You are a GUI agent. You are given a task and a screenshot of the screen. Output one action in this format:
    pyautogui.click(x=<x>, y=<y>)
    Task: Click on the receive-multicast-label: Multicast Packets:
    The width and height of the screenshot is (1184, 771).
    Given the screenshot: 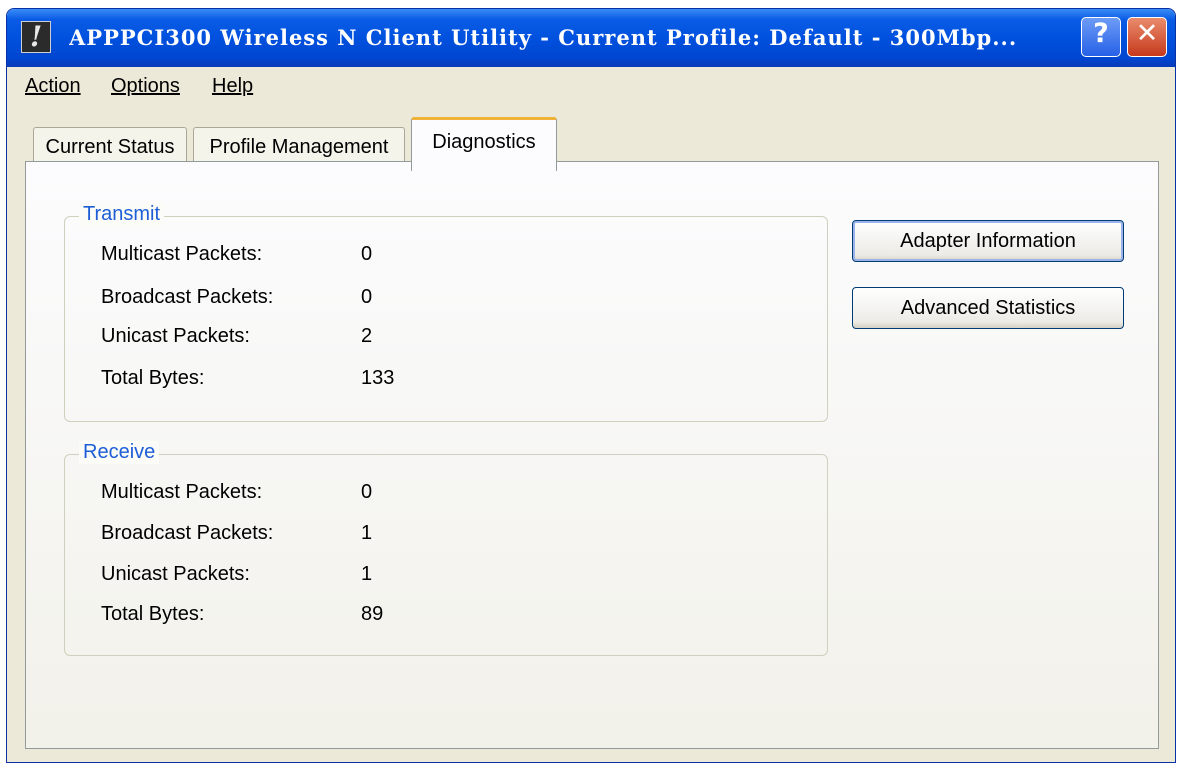 What is the action you would take?
    pyautogui.click(x=182, y=492)
    